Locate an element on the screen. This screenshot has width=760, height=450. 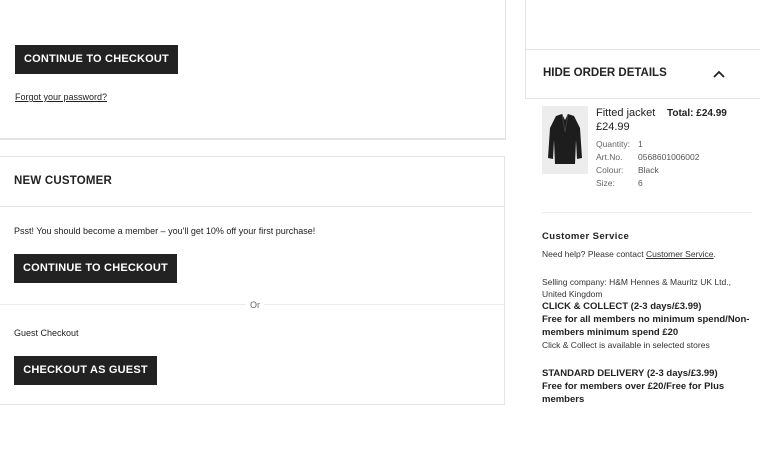
order-details-toggle: HIDE ORDER DETAILS is located at coordinates (642, 74).